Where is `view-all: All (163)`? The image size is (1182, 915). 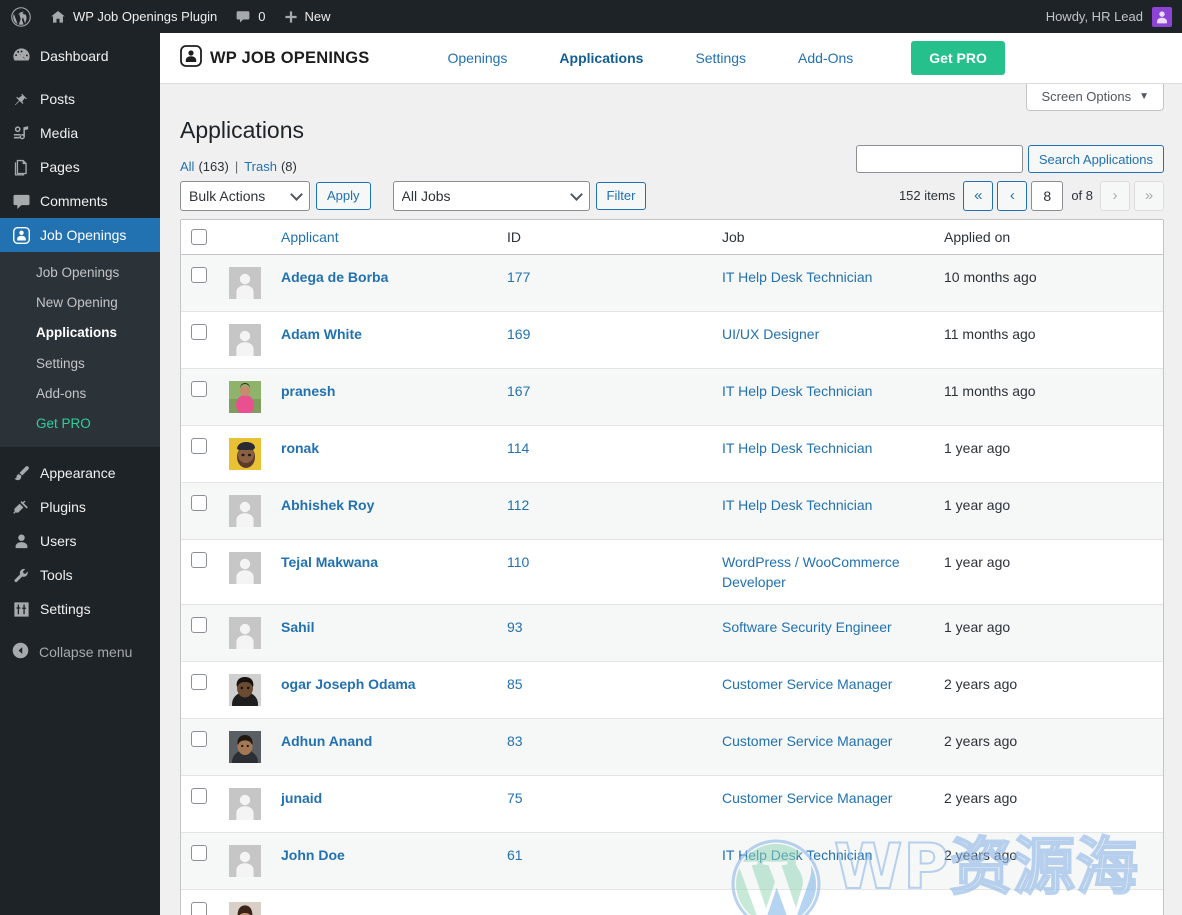
view-all: All (163) is located at coordinates (204, 166).